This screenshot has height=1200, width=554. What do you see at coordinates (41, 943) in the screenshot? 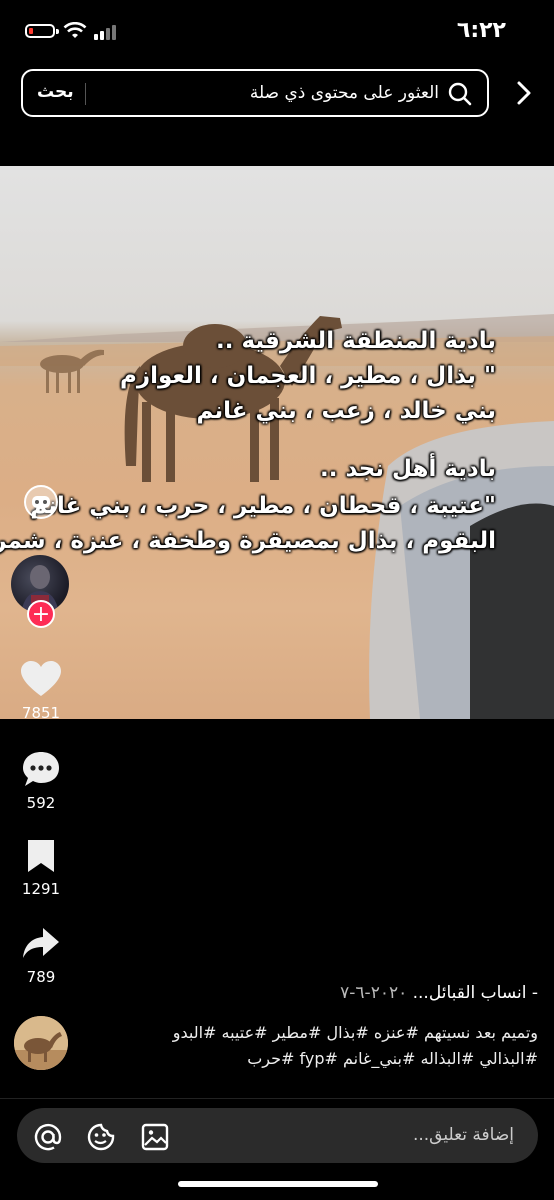
I see `share-arrow-icon` at bounding box center [41, 943].